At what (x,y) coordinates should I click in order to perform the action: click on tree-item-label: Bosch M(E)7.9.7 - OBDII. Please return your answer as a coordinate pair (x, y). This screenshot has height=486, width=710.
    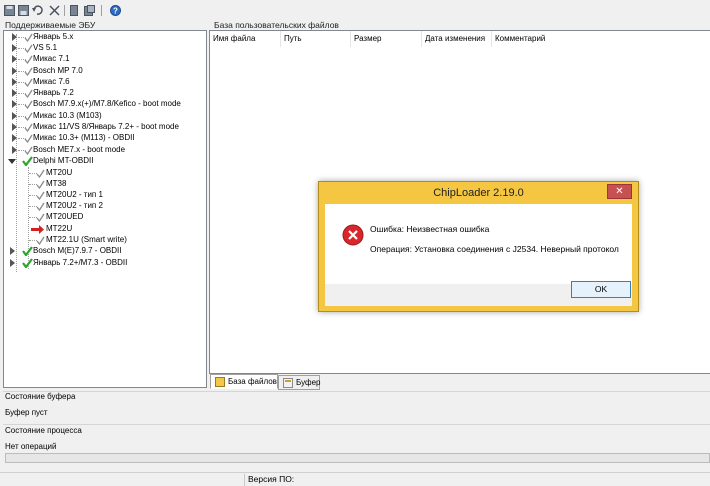
    Looking at the image, I should click on (77, 250).